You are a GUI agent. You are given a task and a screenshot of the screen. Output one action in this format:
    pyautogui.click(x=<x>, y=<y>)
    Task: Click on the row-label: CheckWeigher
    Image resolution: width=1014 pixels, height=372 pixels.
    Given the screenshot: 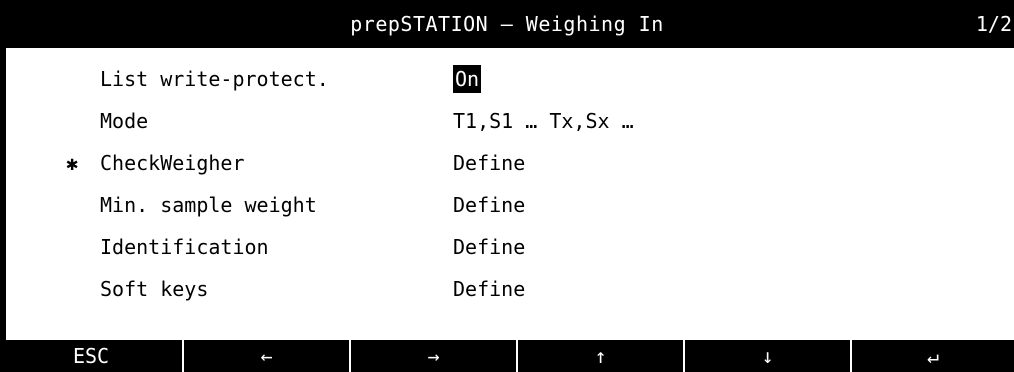 What is the action you would take?
    pyautogui.click(x=172, y=163)
    